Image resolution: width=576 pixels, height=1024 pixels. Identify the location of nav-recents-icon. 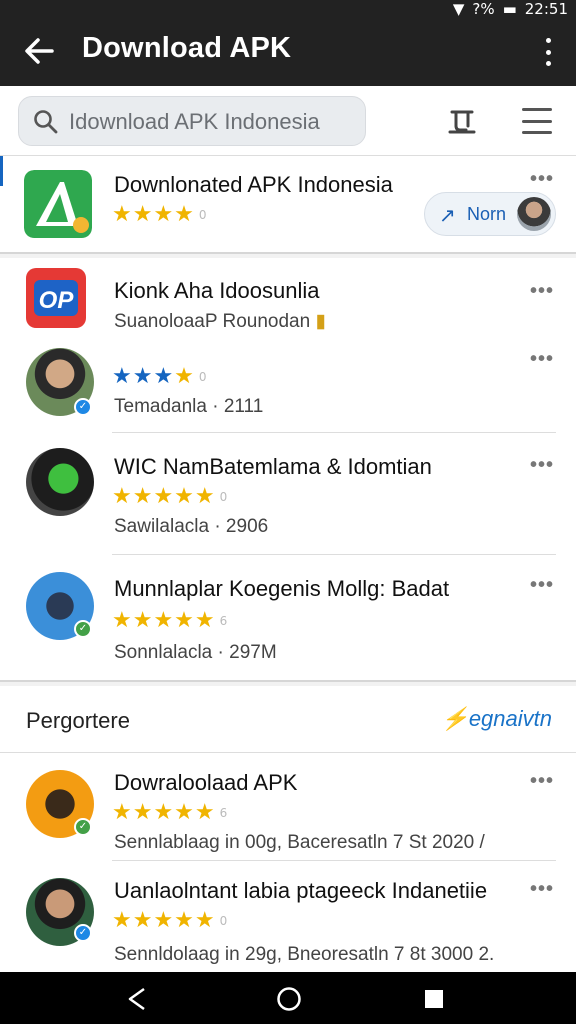
(434, 999).